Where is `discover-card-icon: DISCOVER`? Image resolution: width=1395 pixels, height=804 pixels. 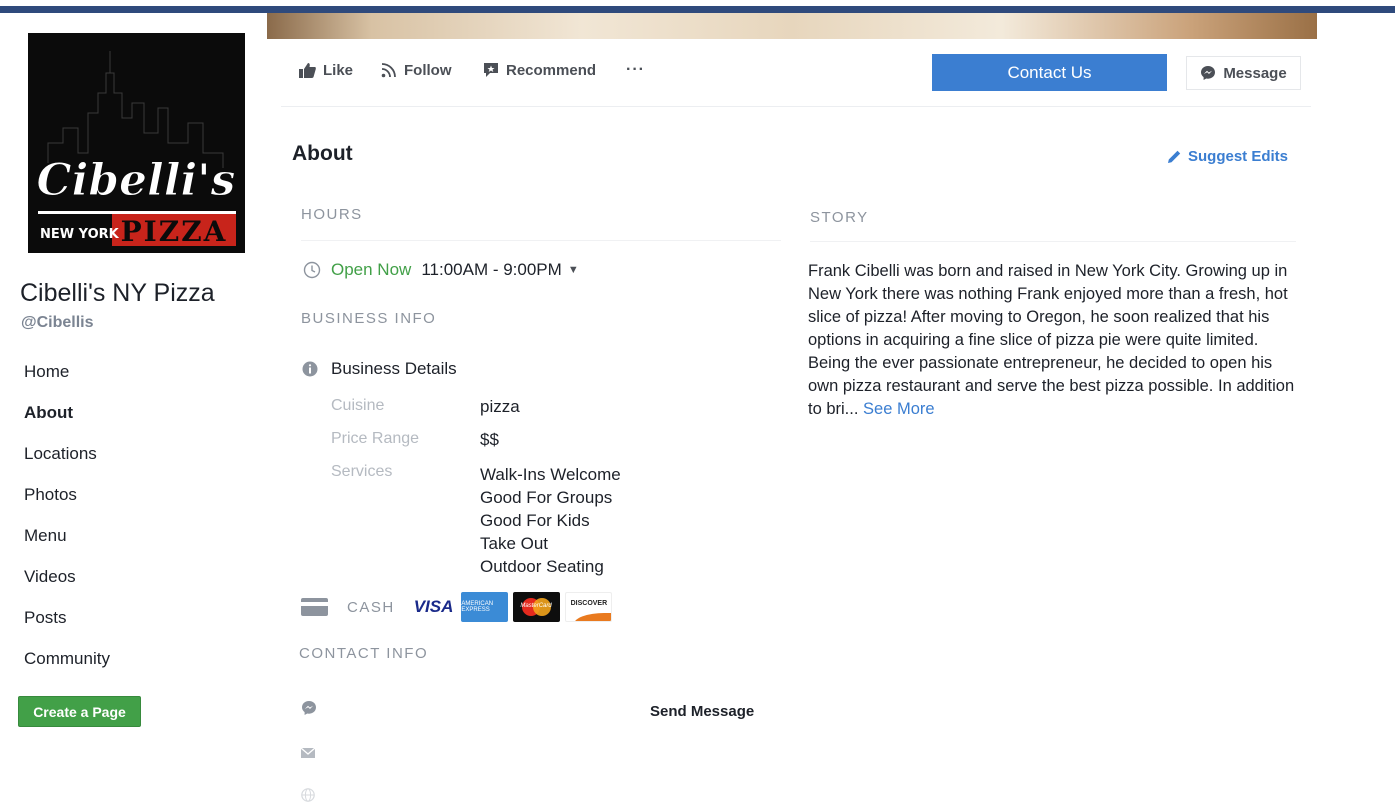
discover-card-icon: DISCOVER is located at coordinates (589, 607).